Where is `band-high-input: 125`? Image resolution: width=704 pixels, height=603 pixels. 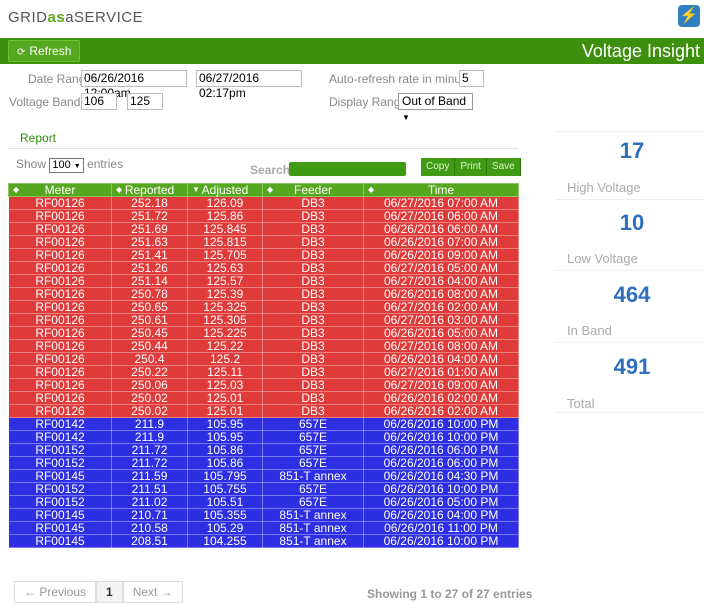
band-high-input: 125 is located at coordinates (145, 101).